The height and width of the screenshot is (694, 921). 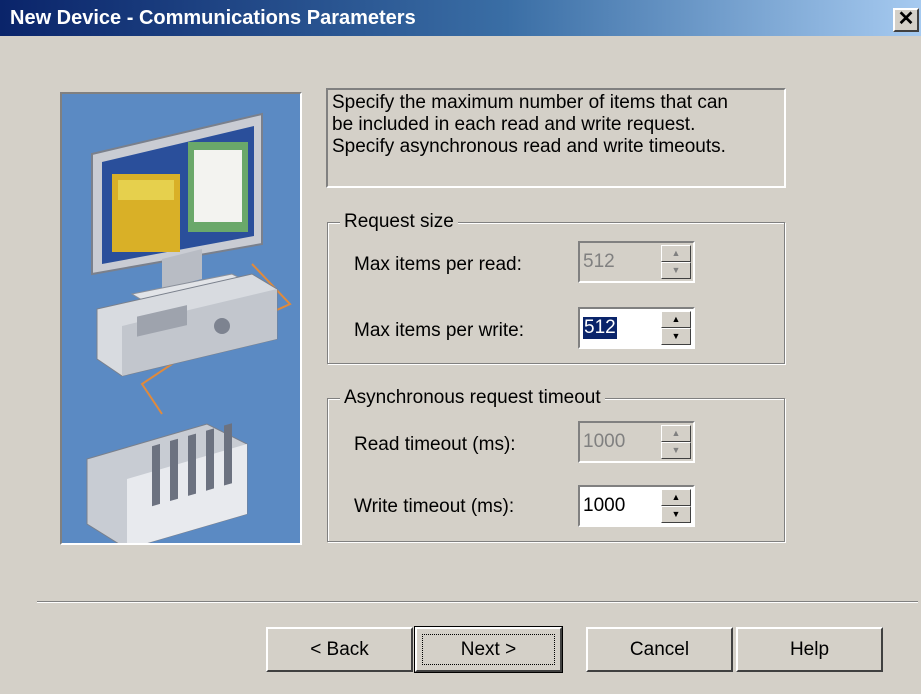 What do you see at coordinates (399, 222) in the screenshot?
I see `request-size-legend: Request size` at bounding box center [399, 222].